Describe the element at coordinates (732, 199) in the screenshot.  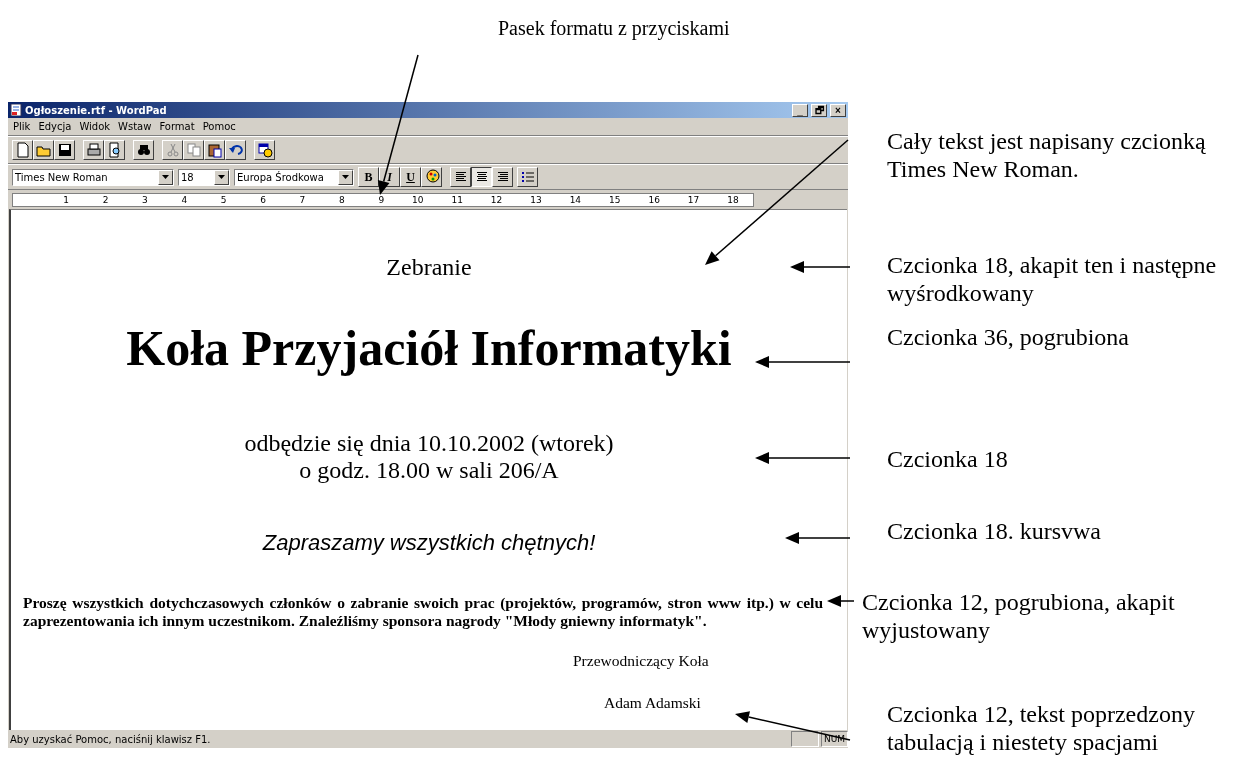
I see `ruler-number: 18` at that location.